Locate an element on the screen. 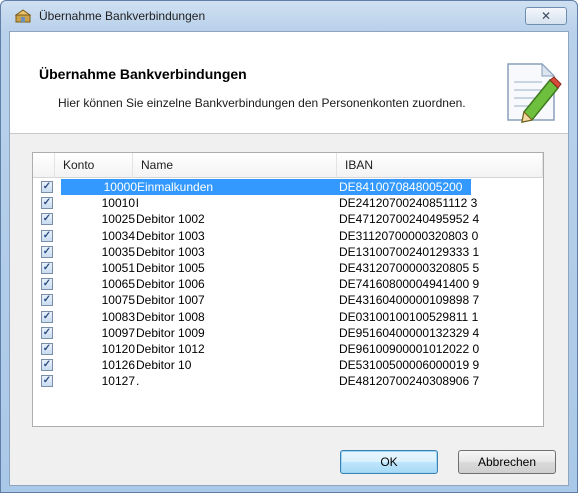 The height and width of the screenshot is (493, 578). cell-konto: 10126 is located at coordinates (118, 365).